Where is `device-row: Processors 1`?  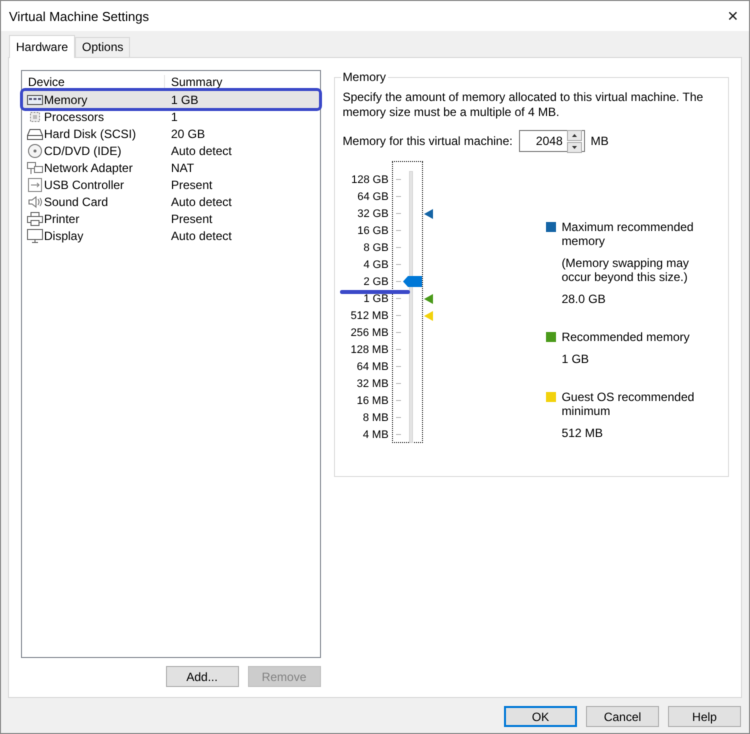 device-row: Processors 1 is located at coordinates (171, 116).